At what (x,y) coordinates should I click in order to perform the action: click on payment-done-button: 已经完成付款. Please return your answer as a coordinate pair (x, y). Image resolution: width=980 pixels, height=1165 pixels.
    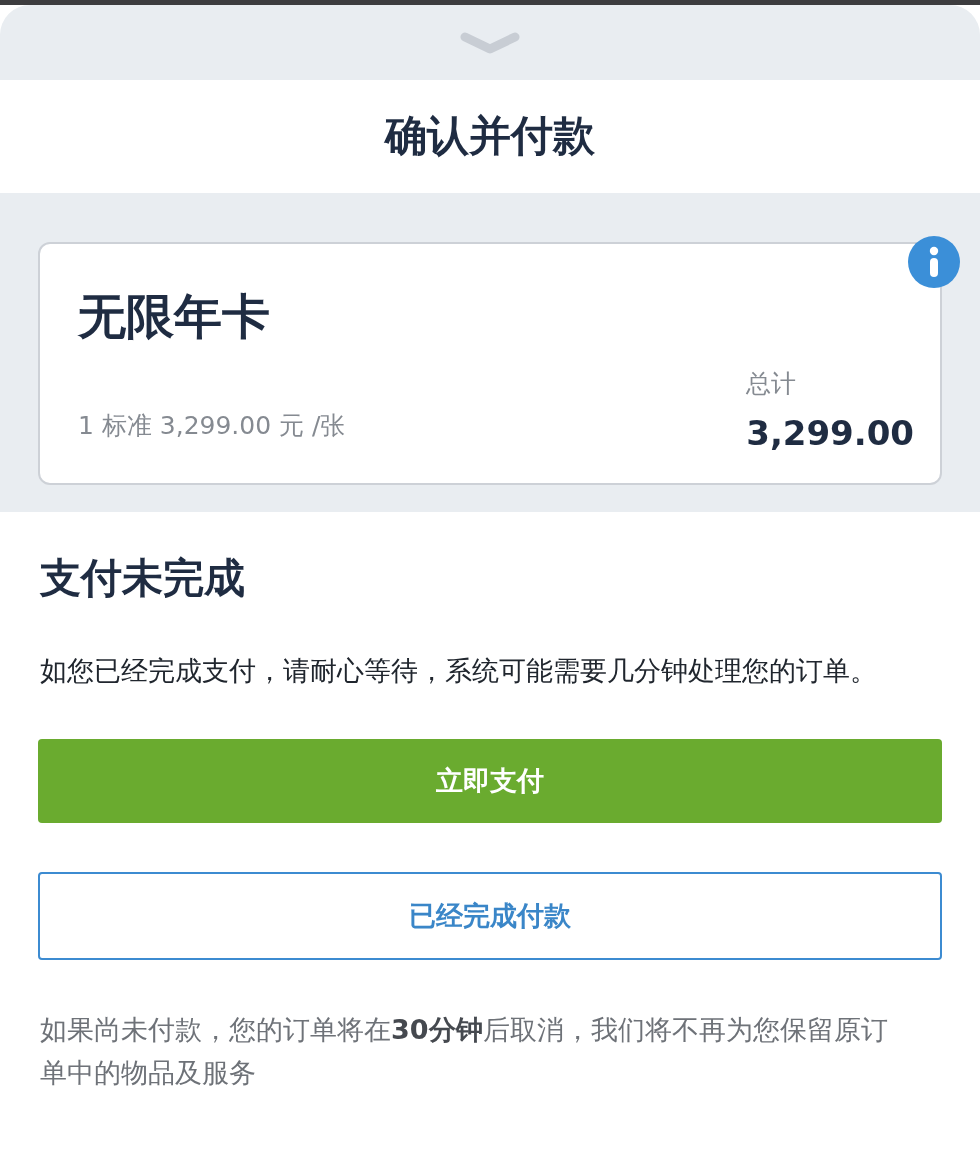
    Looking at the image, I should click on (490, 916).